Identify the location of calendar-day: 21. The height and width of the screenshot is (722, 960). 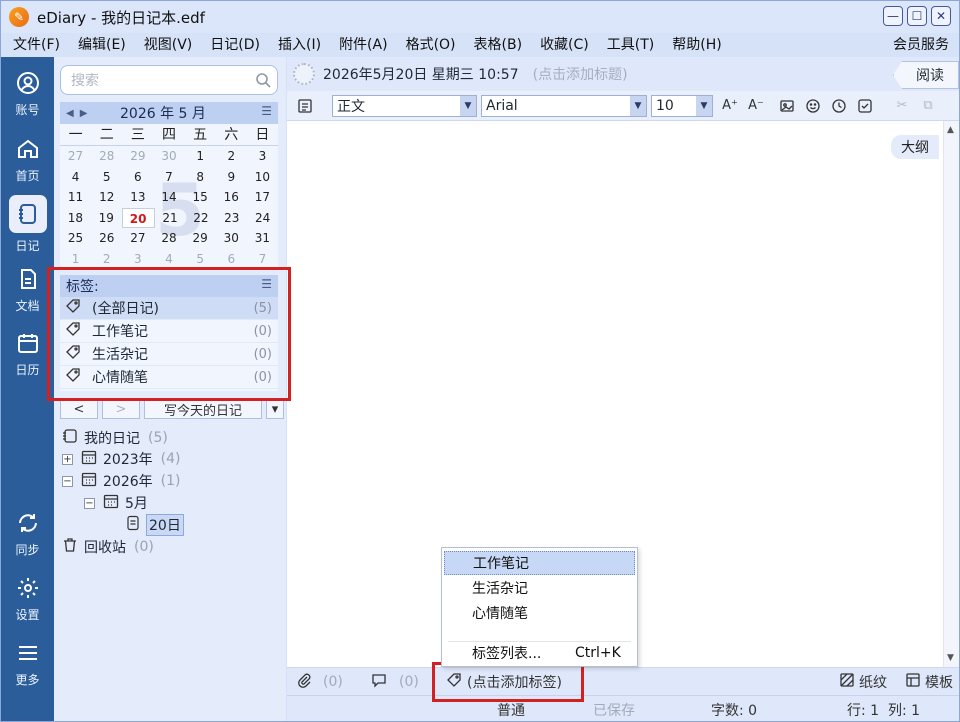
(170, 218).